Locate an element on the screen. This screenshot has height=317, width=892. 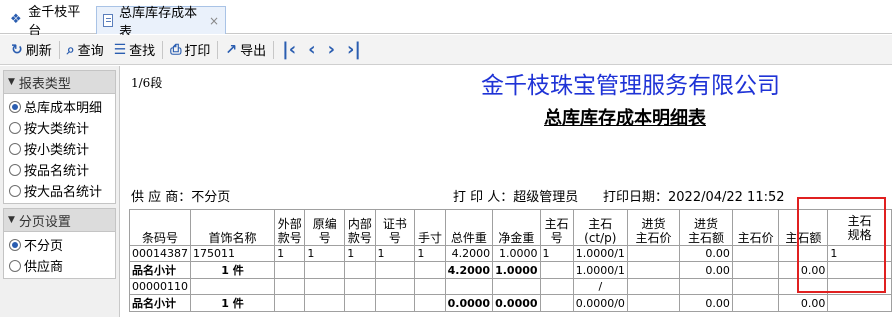
report-type-option: 按品名统计 is located at coordinates (59, 169).